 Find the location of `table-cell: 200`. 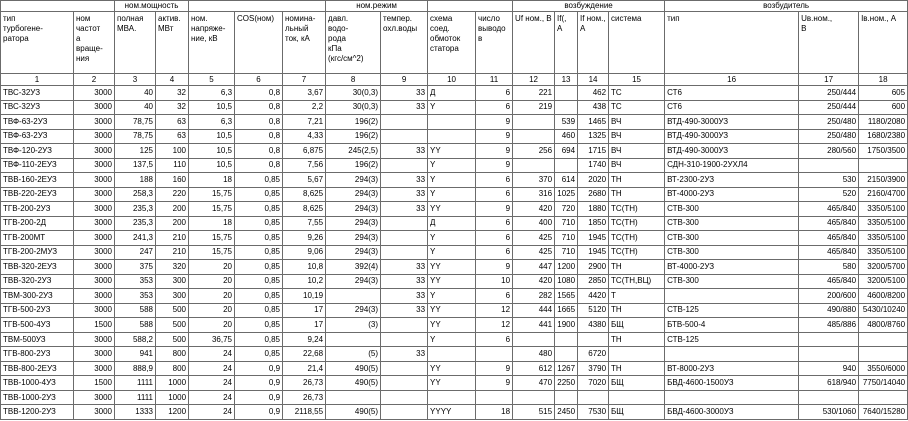

table-cell: 200 is located at coordinates (172, 223).